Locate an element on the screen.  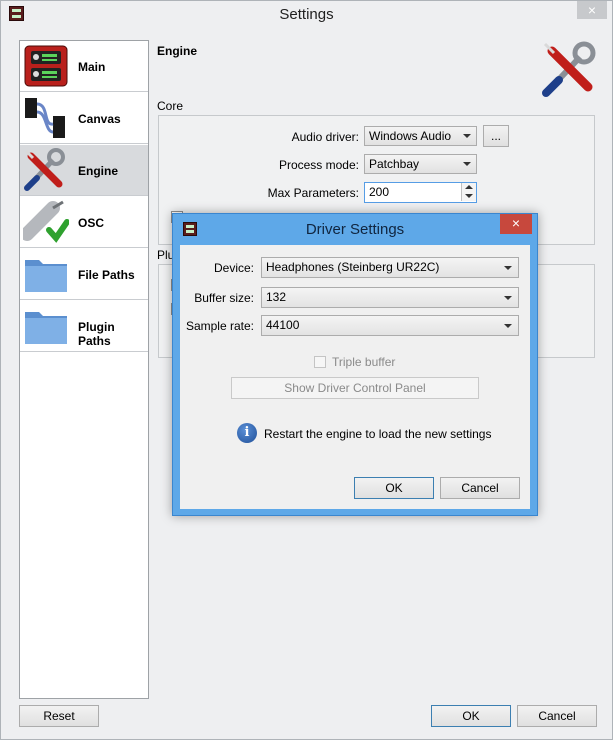
main-rack-icon is located at coordinates (46, 66).